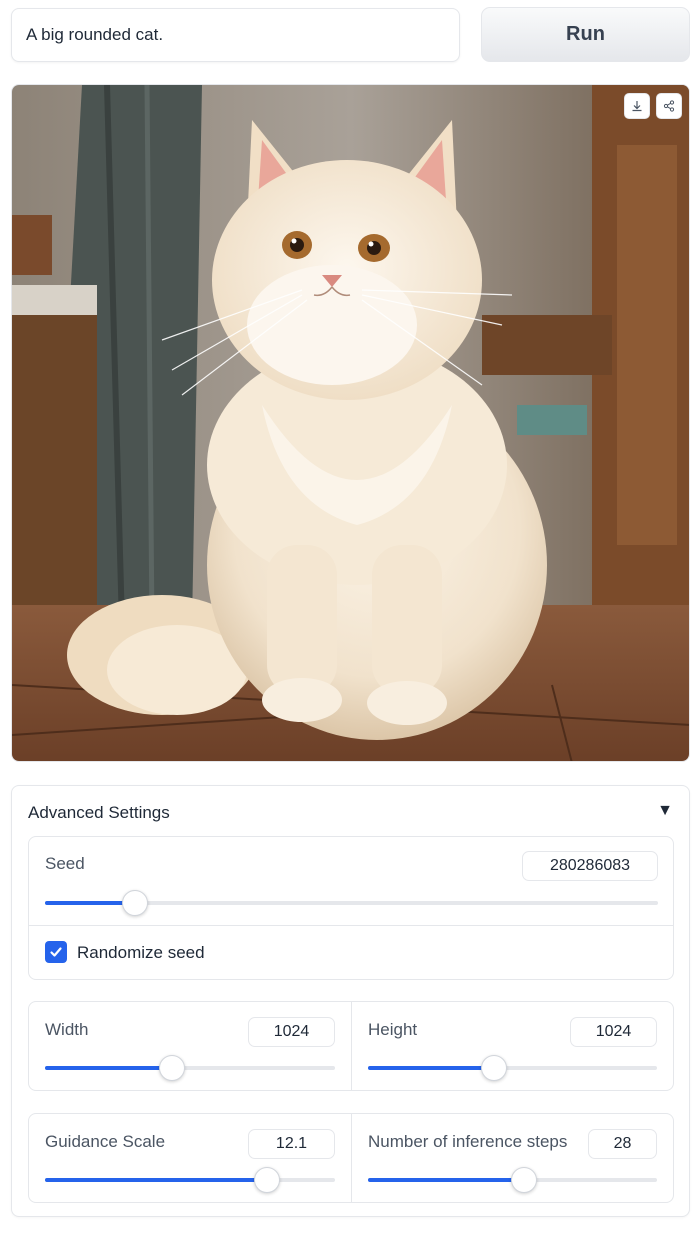 This screenshot has width=700, height=1236. What do you see at coordinates (513, 1158) in the screenshot?
I see `inference-steps-cell: Number of inference steps 28` at bounding box center [513, 1158].